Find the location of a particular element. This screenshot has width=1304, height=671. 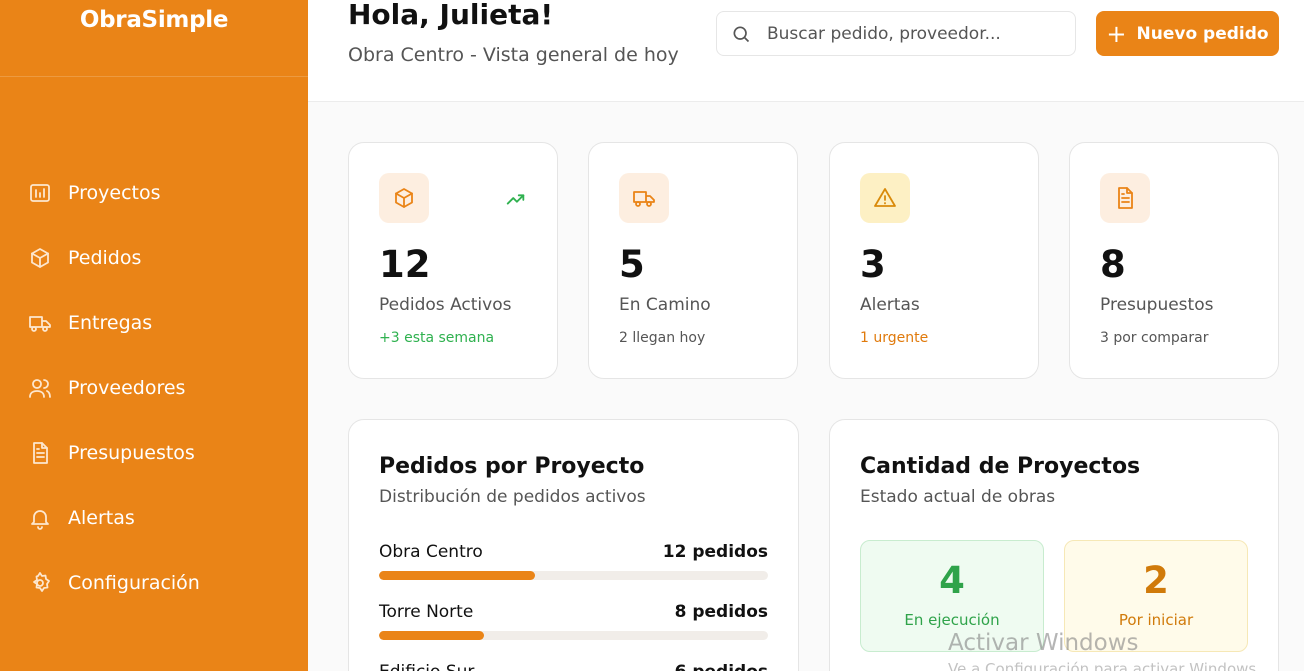

stat-label: Pedidos Activos is located at coordinates (445, 305).